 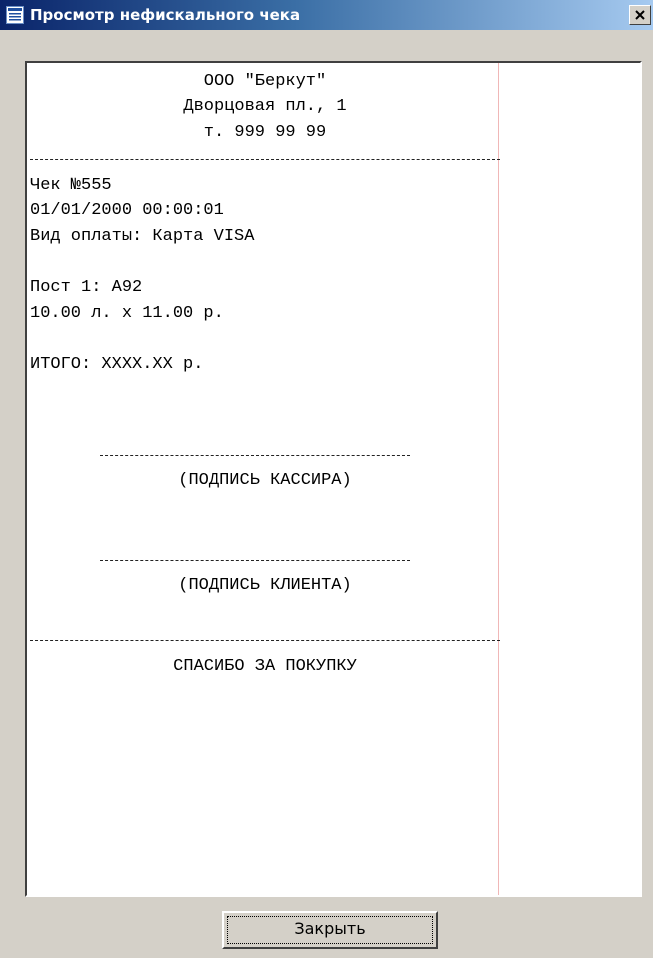 I want to click on receipt-company: ООО "Беркут", so click(x=265, y=81).